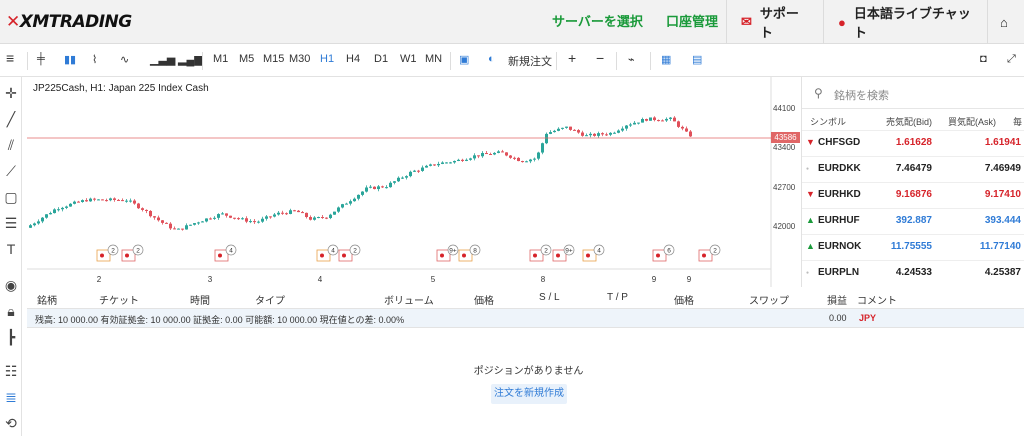  What do you see at coordinates (10, 58) in the screenshot?
I see `menu-icon: ≡` at bounding box center [10, 58].